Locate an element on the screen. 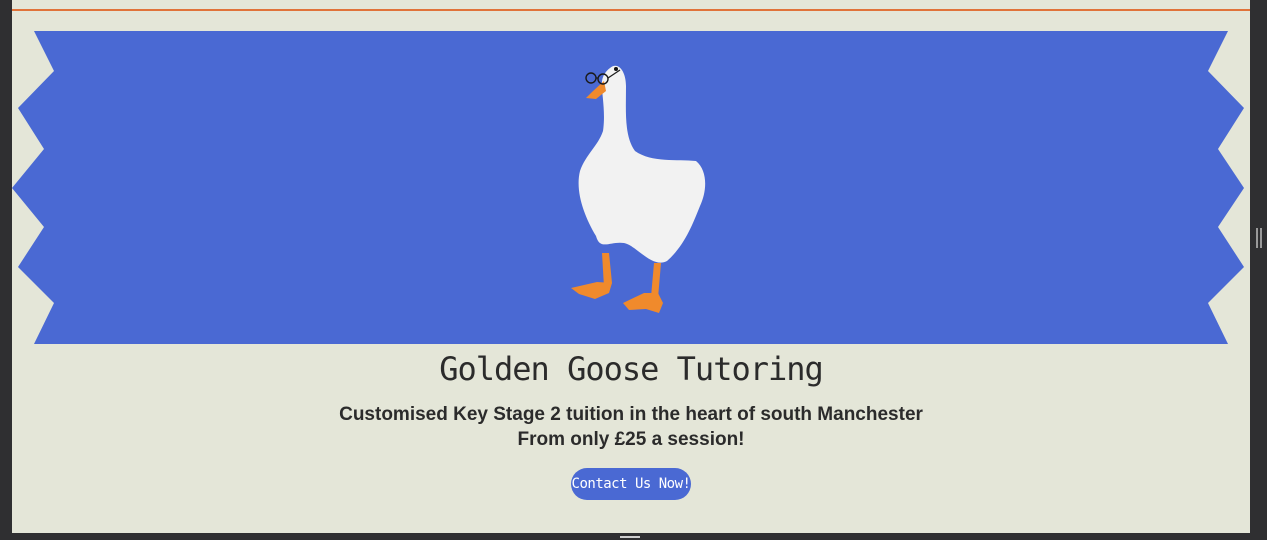 This screenshot has height=540, width=1267. window-right-edge is located at coordinates (1258, 270).